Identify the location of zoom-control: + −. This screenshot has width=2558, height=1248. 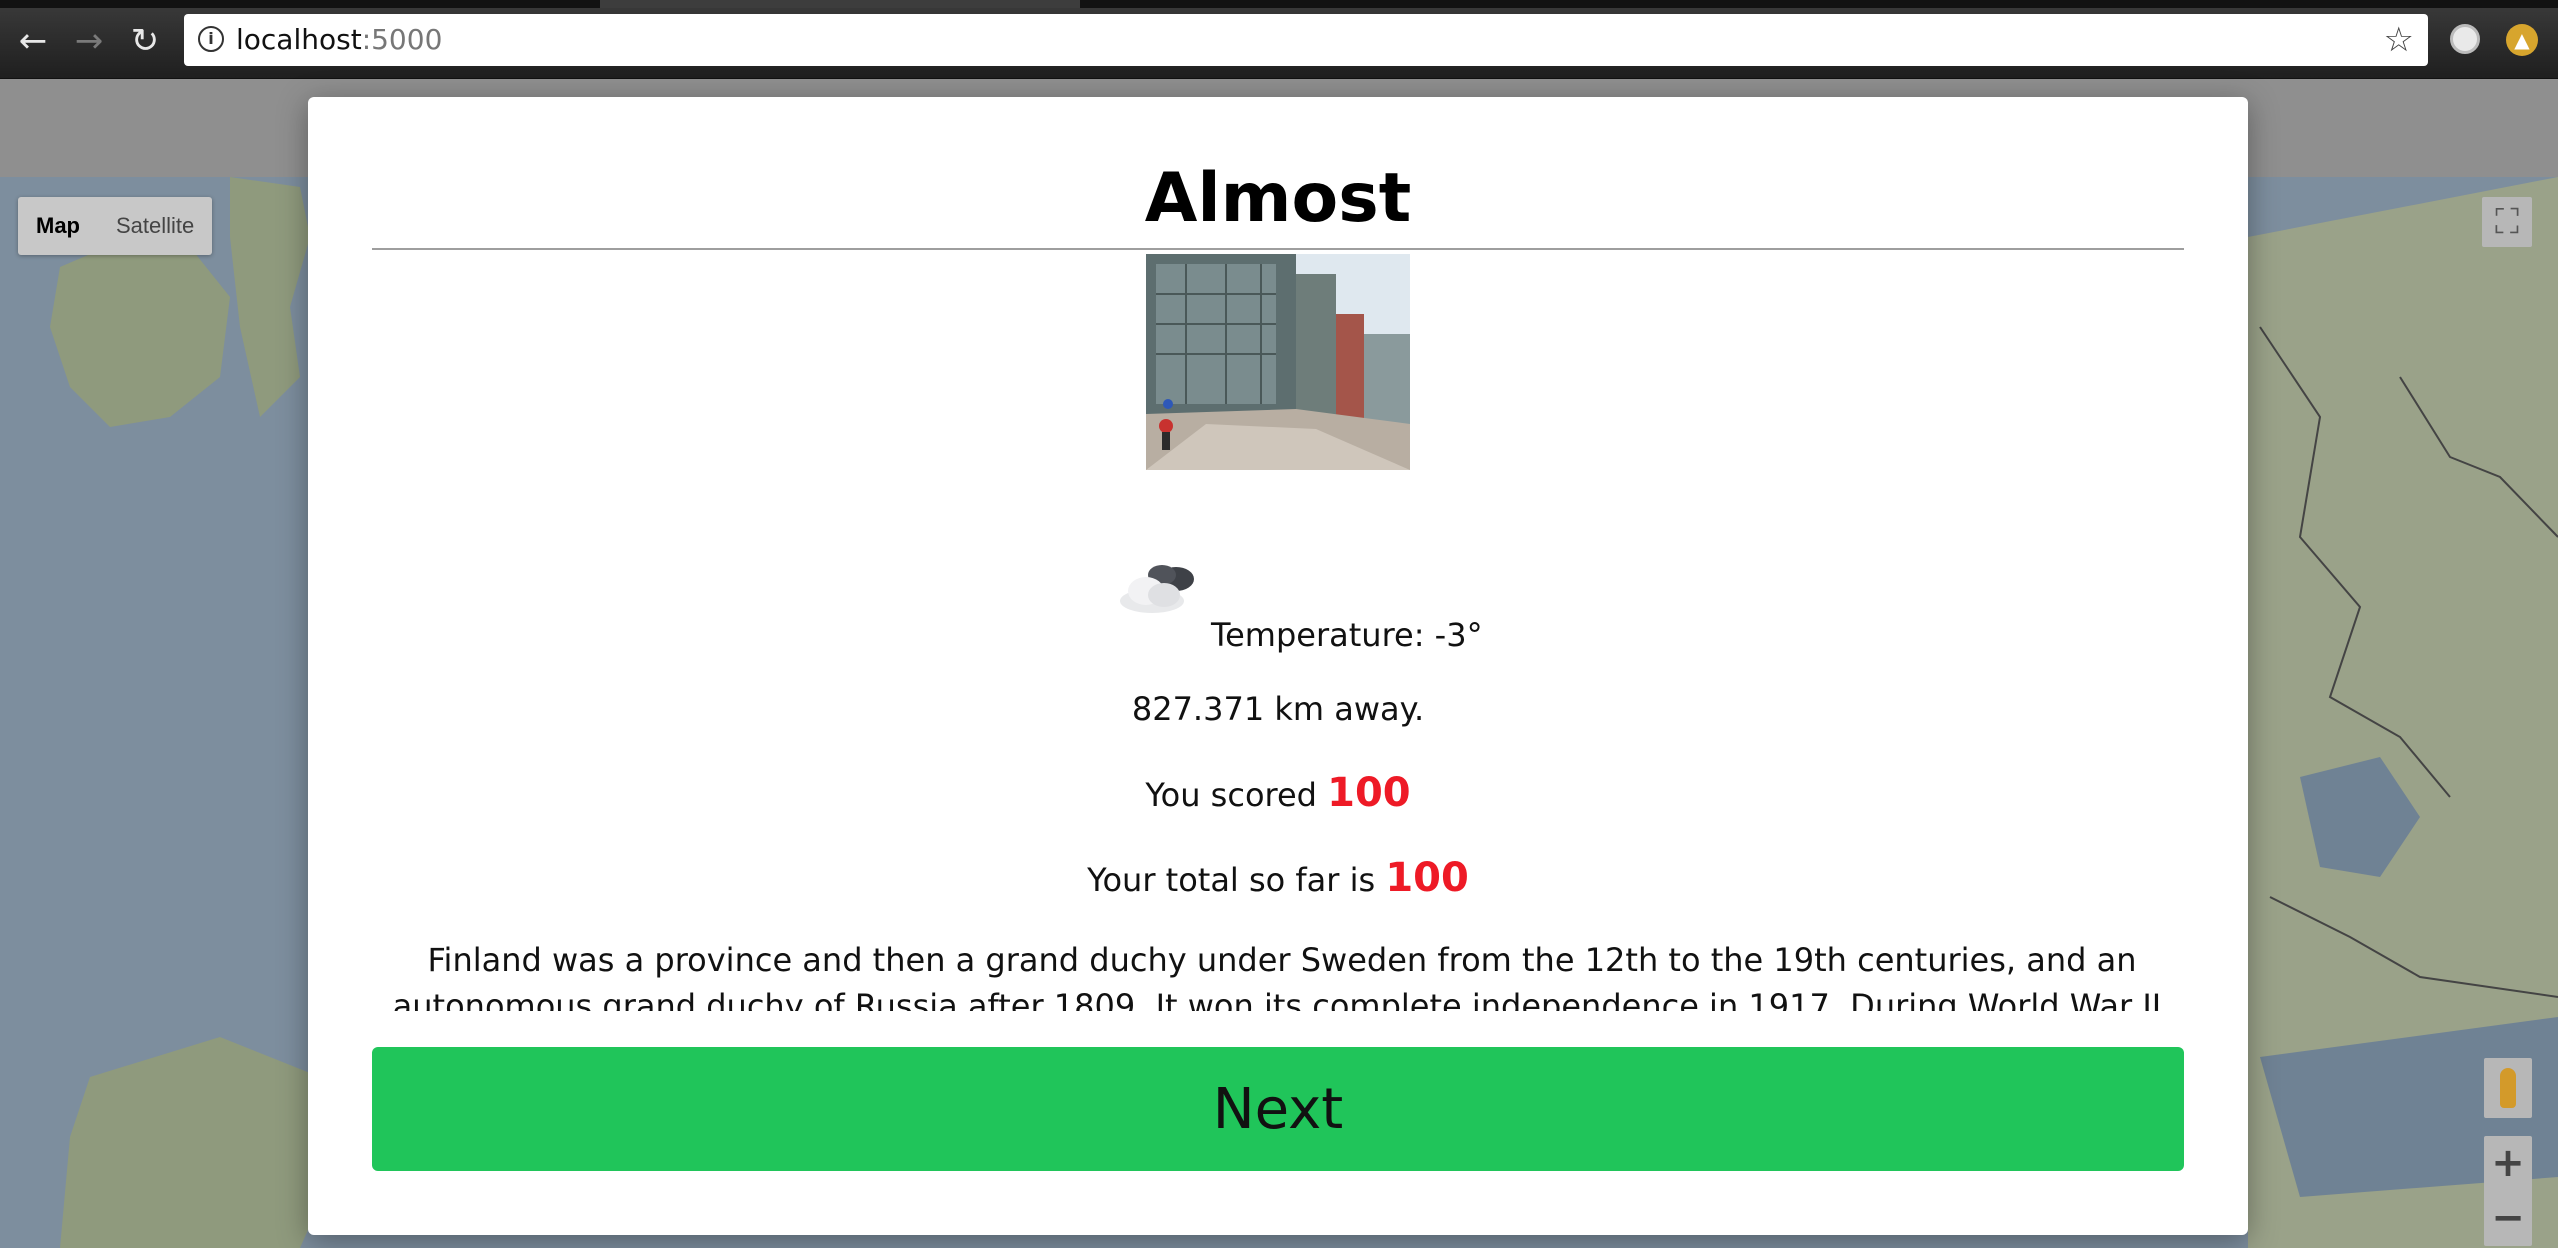
(2508, 1191).